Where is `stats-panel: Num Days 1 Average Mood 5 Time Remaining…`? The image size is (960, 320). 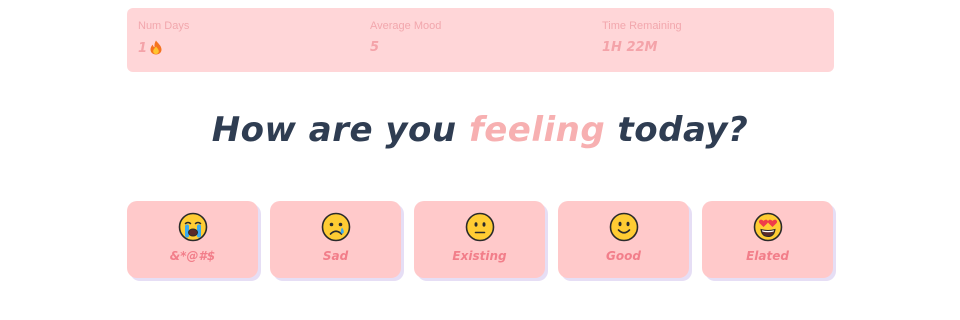 stats-panel: Num Days 1 Average Mood 5 Time Remaining… is located at coordinates (480, 40).